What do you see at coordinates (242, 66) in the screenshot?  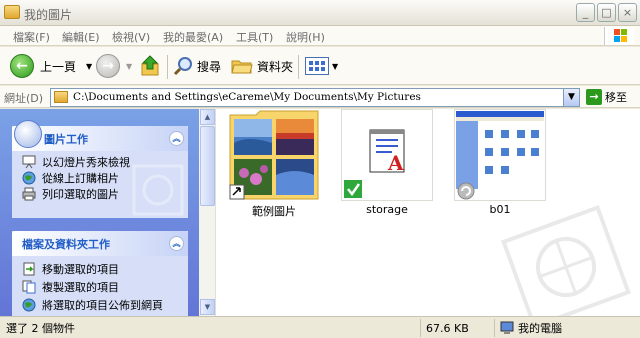 I see `folders-icon` at bounding box center [242, 66].